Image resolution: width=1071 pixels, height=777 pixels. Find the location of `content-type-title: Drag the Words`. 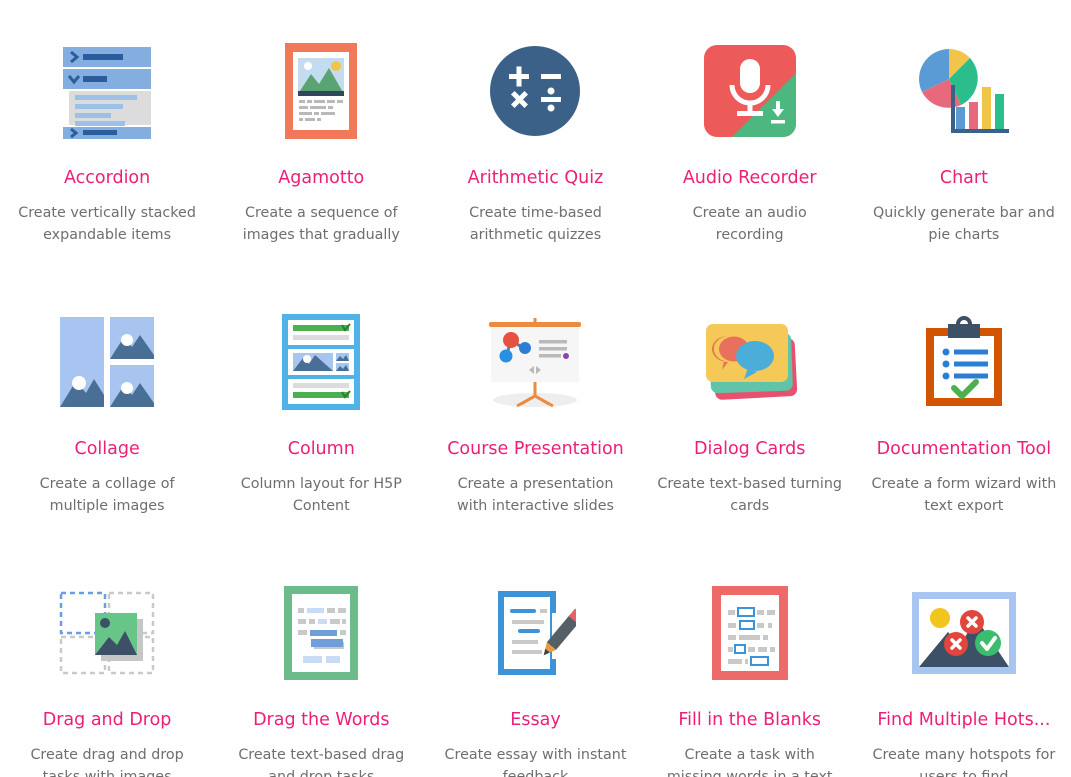

content-type-title: Drag the Words is located at coordinates (321, 720).